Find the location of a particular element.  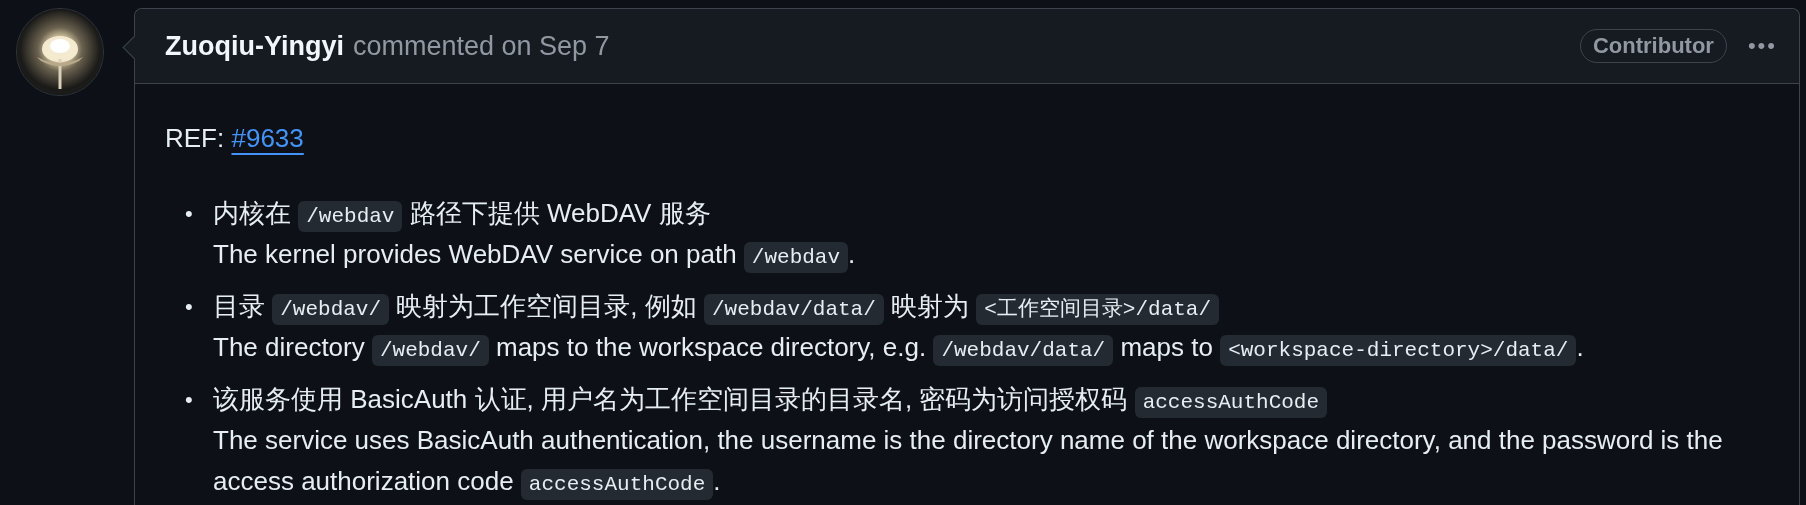

list-text: 目录 /webdav/ 映射为工作空间目录, 例如 /webdav/data/ 映射为 <工作空间目录>/data/ is located at coordinates (976, 306).